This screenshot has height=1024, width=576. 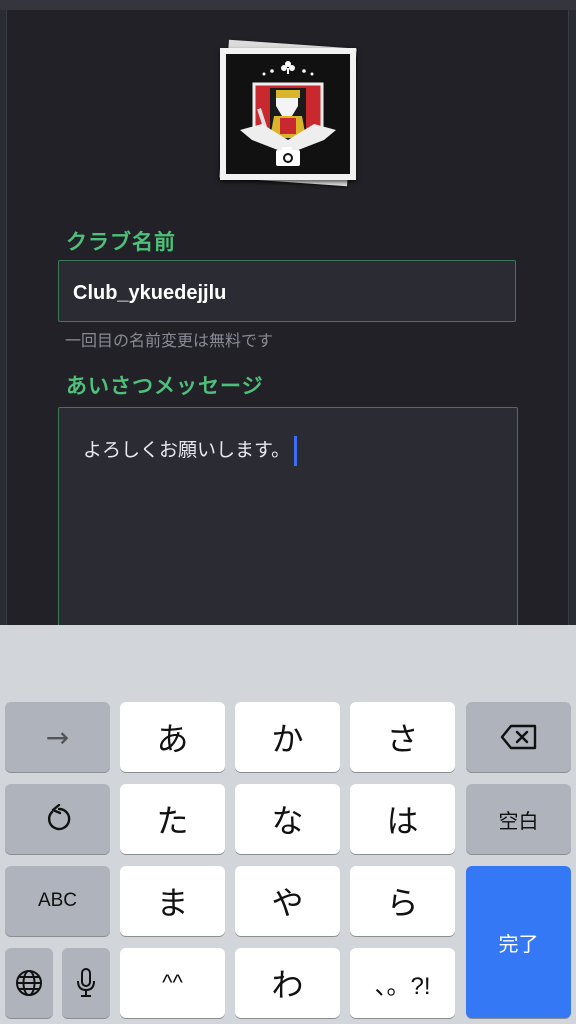 I want to click on kana-key-ya: や, so click(x=287, y=901).